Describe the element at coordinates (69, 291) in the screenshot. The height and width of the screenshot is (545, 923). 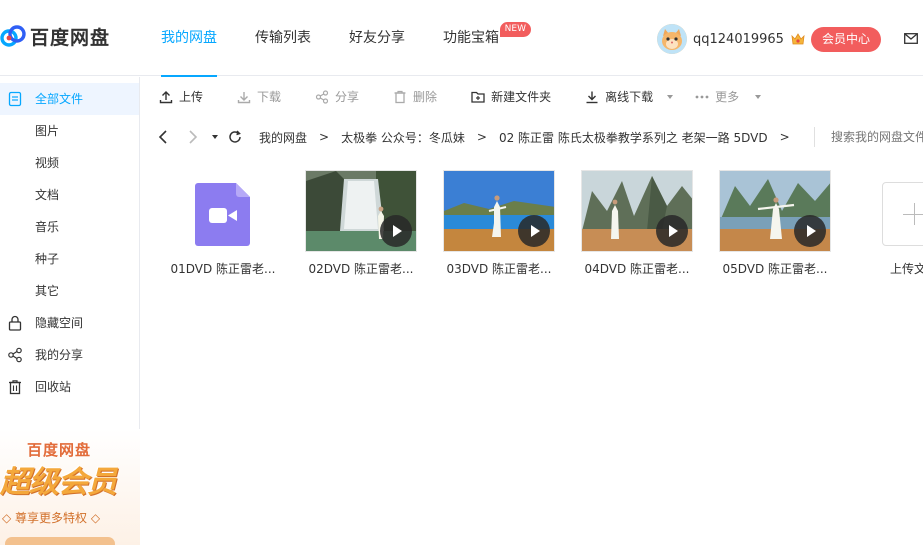
I see `sidebar-item-others: 其它` at that location.